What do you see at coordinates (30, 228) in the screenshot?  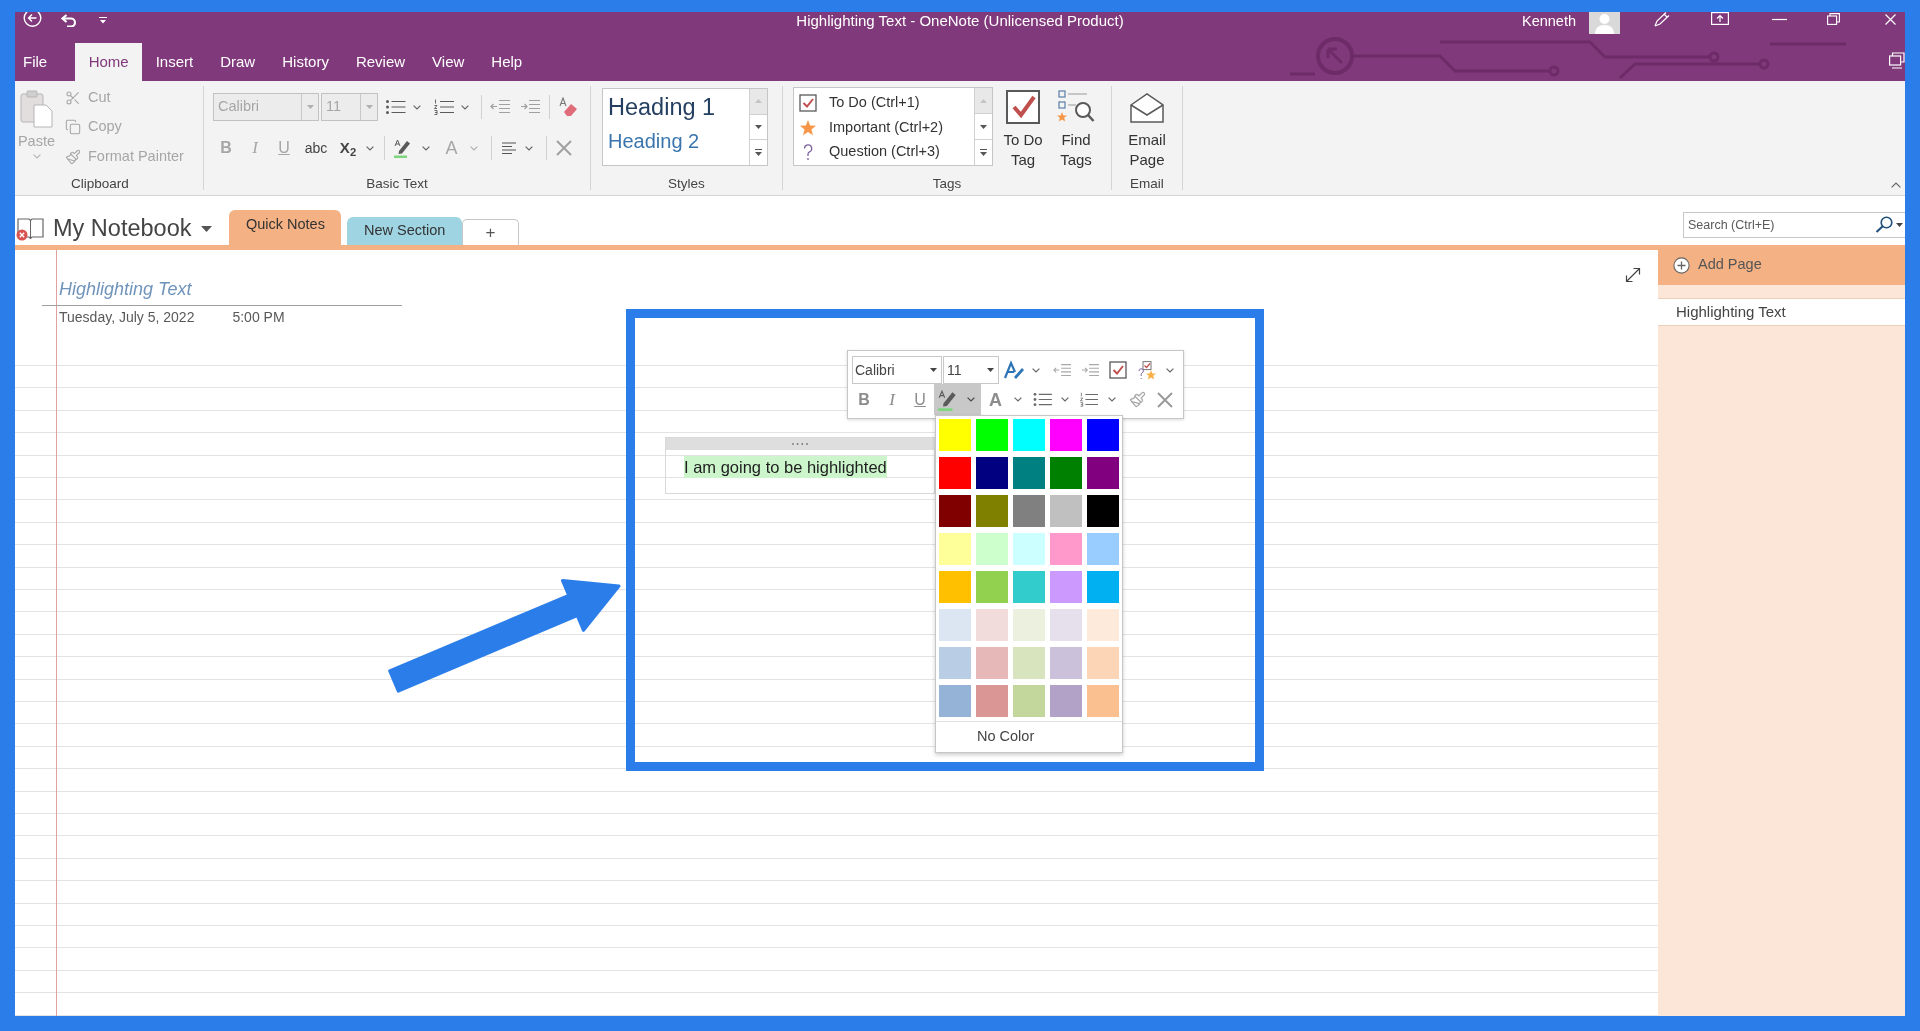 I see `notebook-icon` at bounding box center [30, 228].